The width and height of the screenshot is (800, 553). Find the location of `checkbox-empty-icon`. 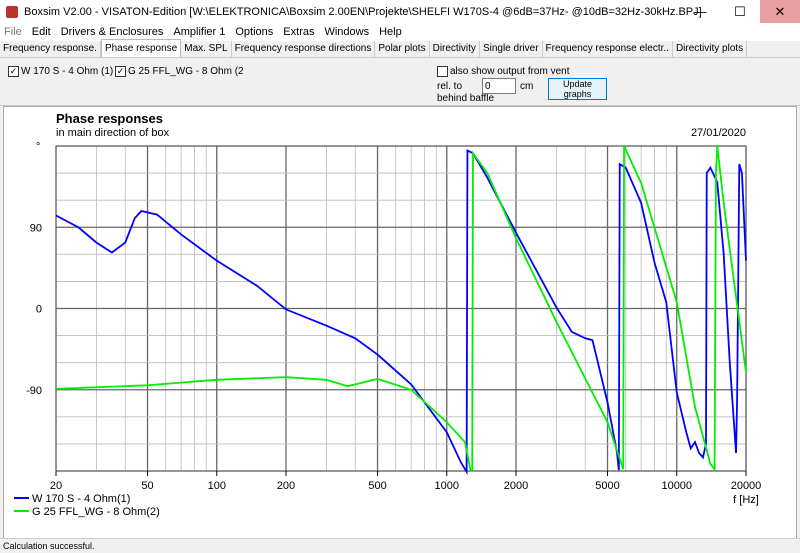

checkbox-empty-icon is located at coordinates (442, 71).